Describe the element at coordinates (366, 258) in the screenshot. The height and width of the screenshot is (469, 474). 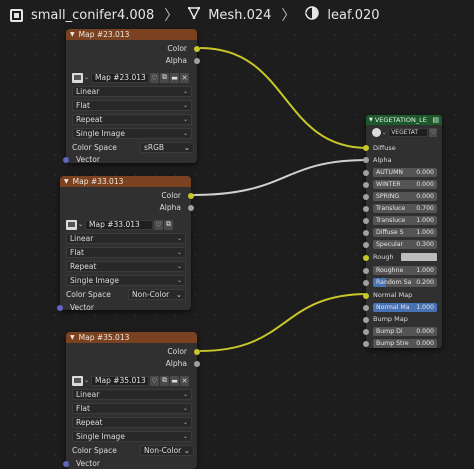
I see `input-rough-socket` at that location.